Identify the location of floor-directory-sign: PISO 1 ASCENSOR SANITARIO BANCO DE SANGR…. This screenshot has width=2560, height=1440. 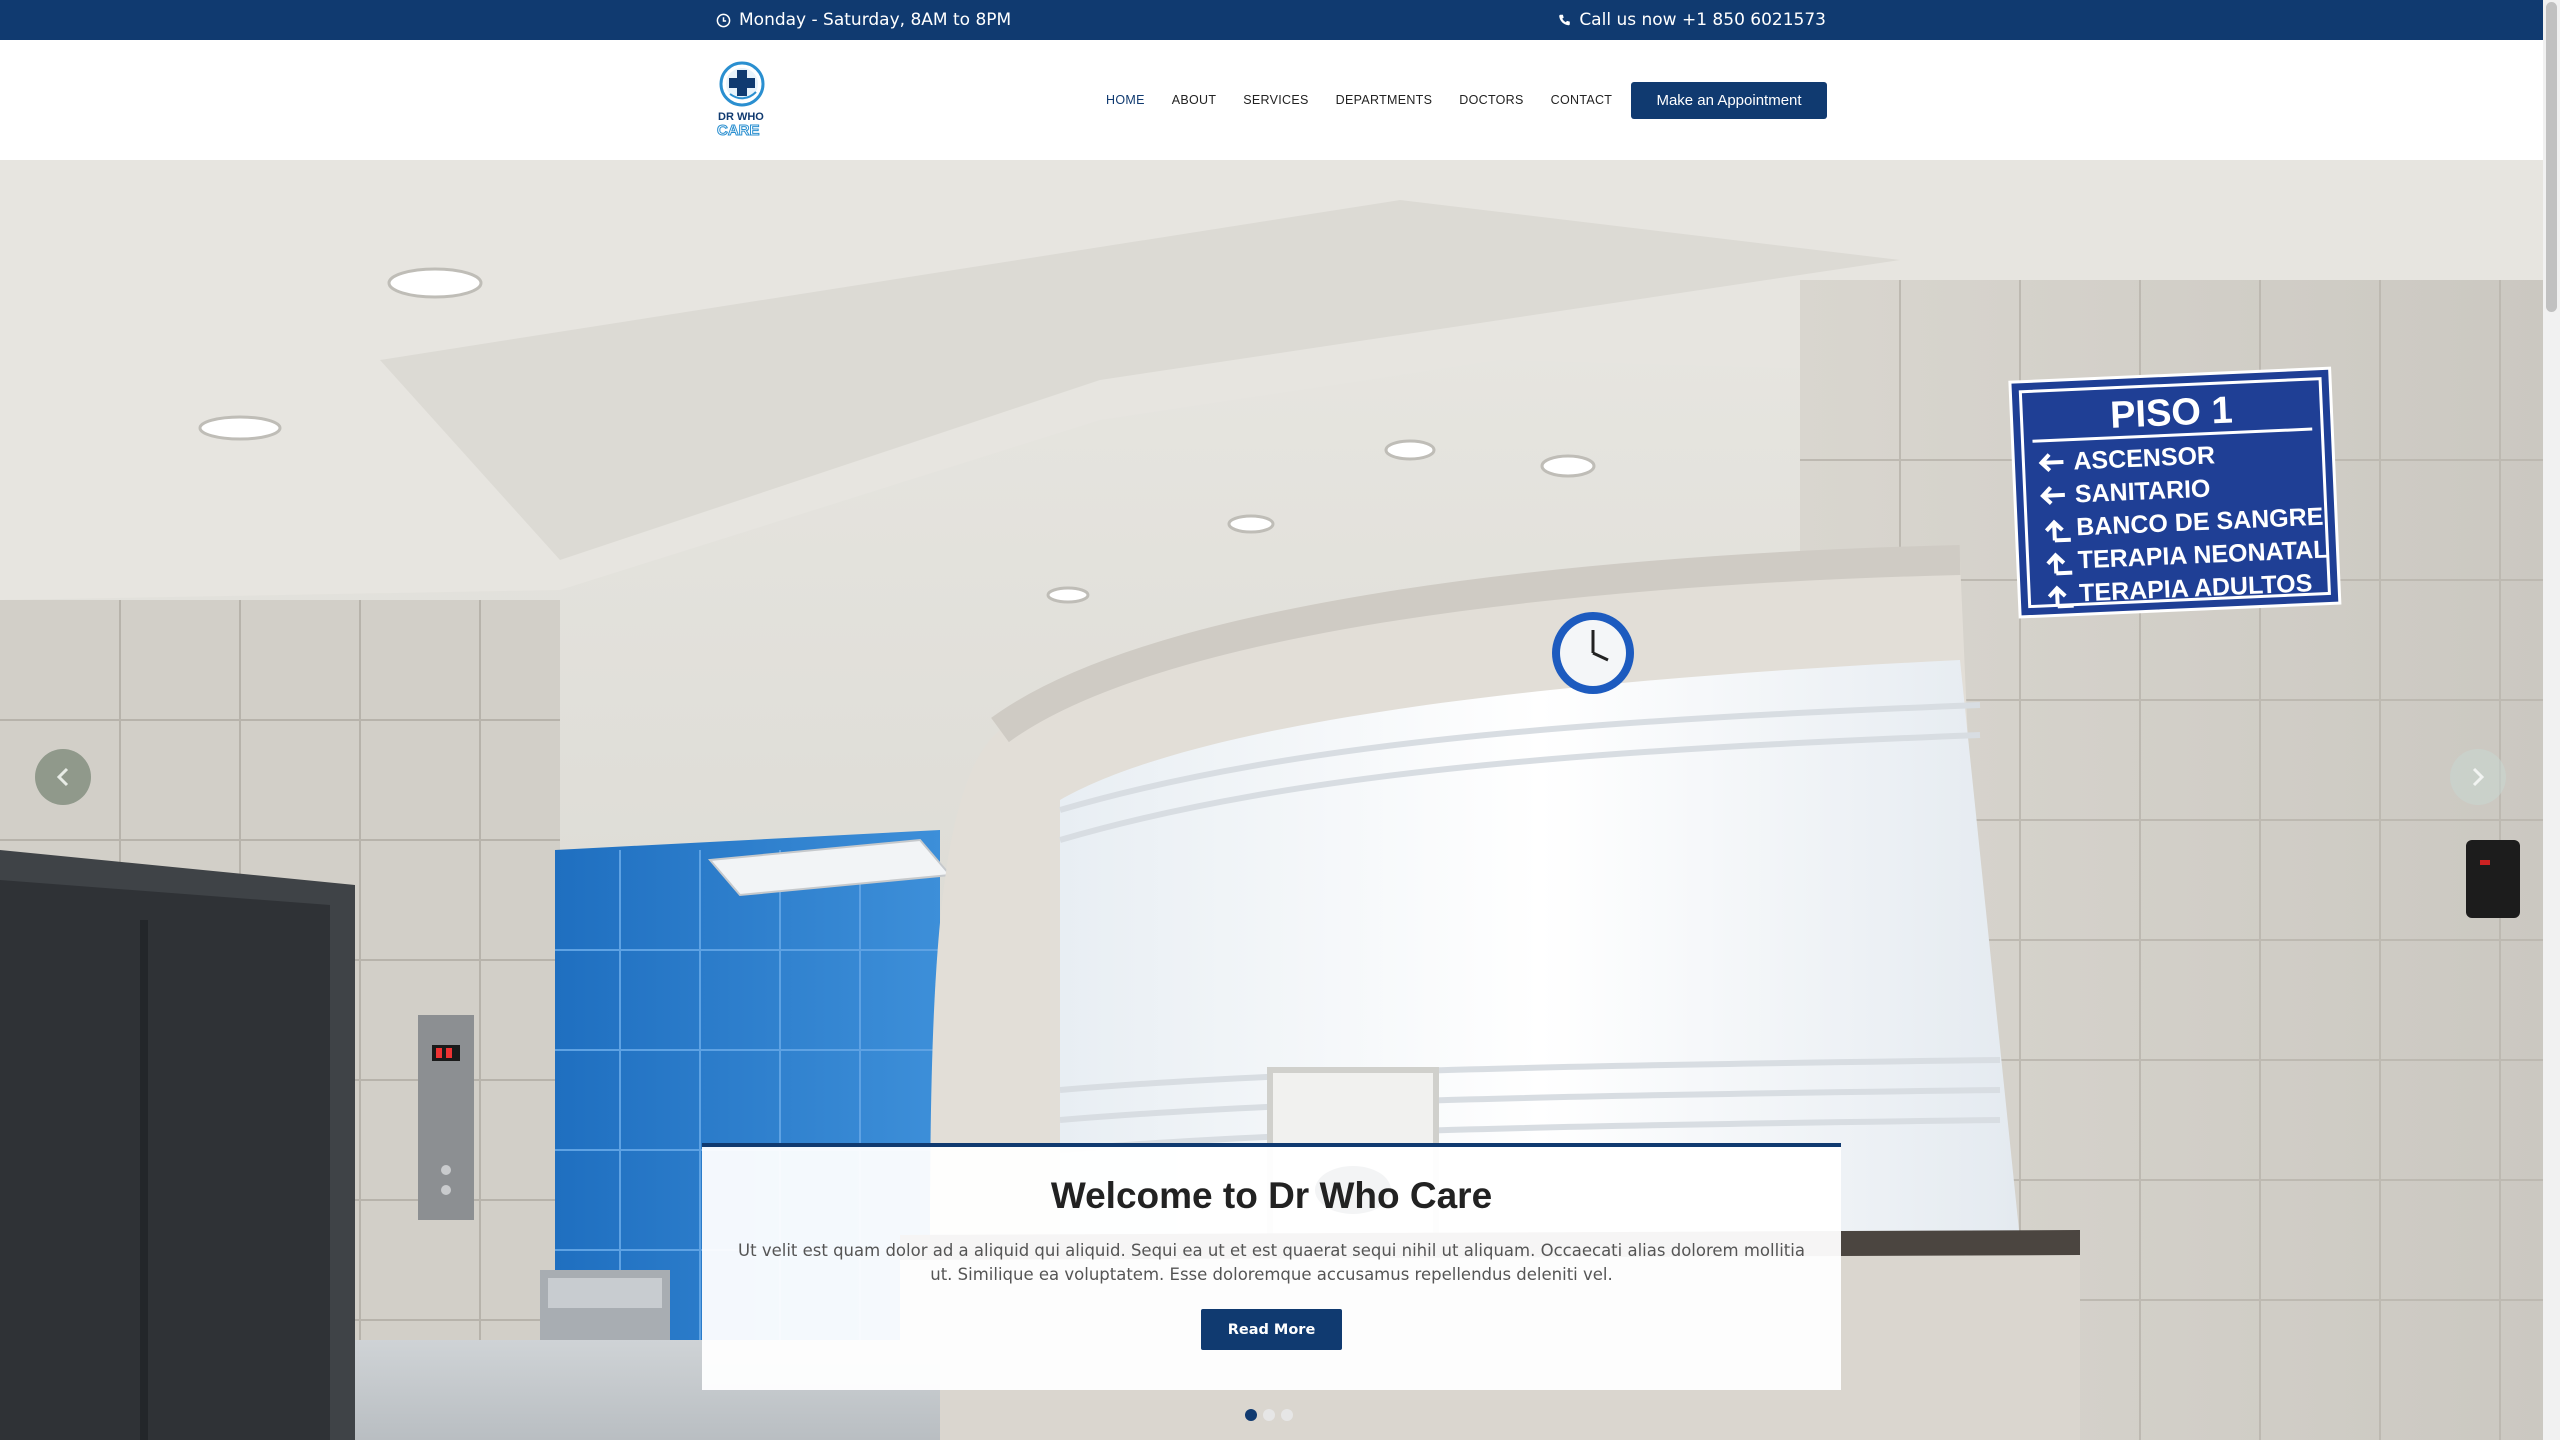
(2175, 492).